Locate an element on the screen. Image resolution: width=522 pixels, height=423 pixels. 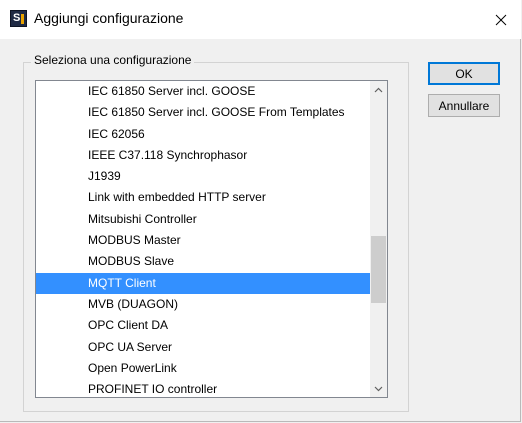
list-item: PROFINET IO controller is located at coordinates (203, 388).